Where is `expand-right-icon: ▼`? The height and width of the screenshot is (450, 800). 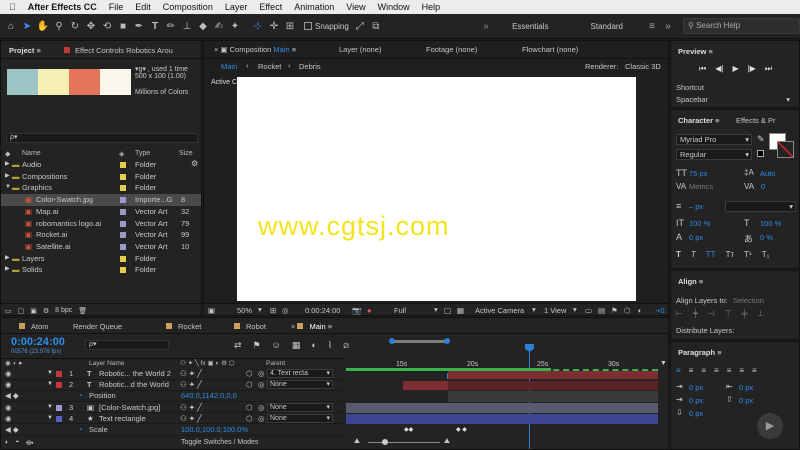
expand-right-icon: ▼ is located at coordinates (663, 363).